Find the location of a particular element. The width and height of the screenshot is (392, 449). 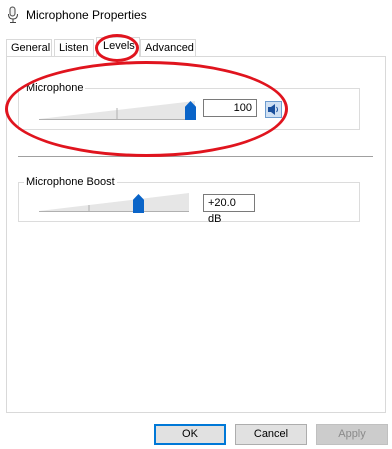

section-divider is located at coordinates (195, 156).